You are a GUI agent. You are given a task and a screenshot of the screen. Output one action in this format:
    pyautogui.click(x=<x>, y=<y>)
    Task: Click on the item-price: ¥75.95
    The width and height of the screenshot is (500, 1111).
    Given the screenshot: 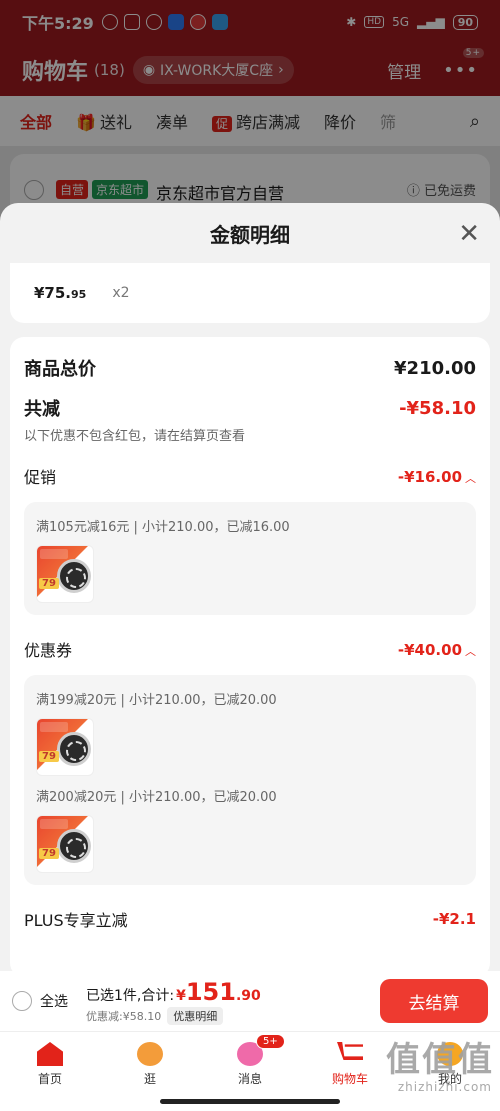 What is the action you would take?
    pyautogui.click(x=60, y=293)
    